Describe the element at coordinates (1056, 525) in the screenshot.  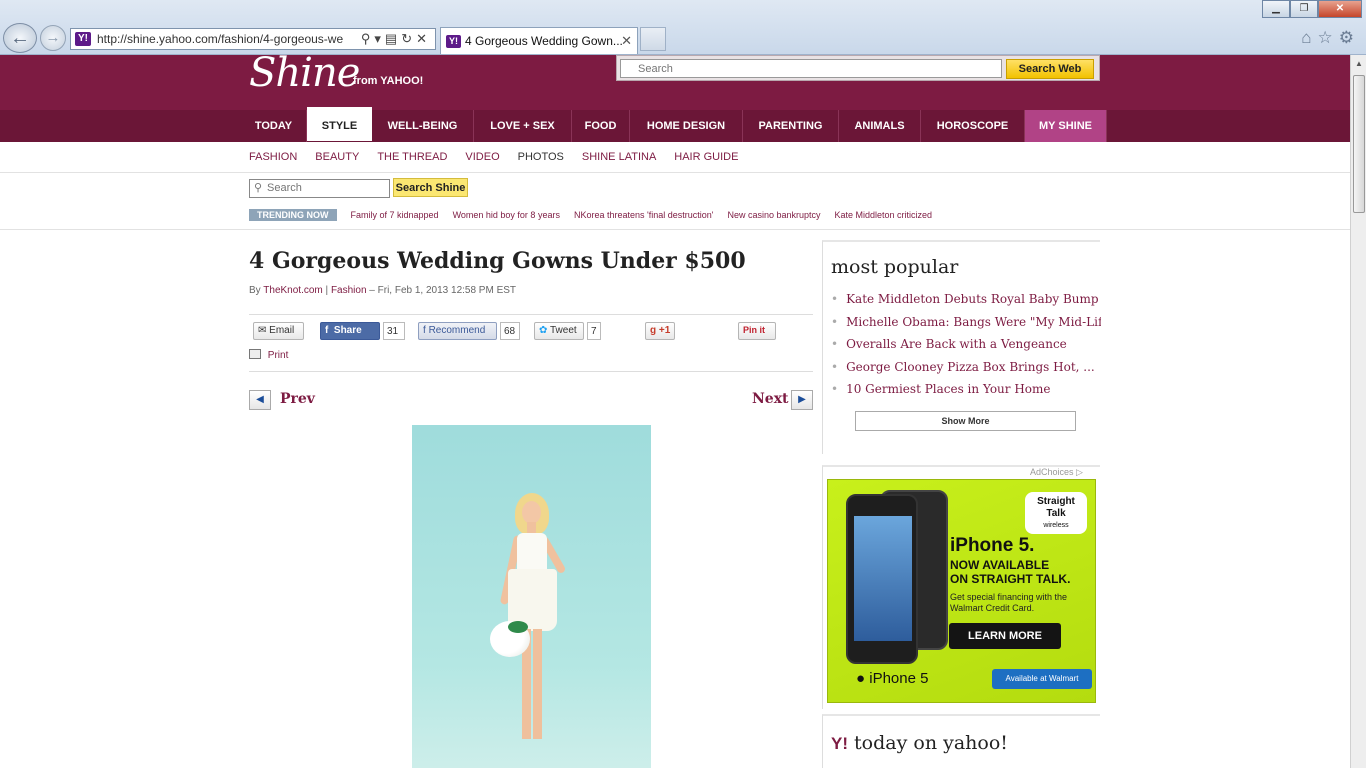
I see `brand-line: wireless` at that location.